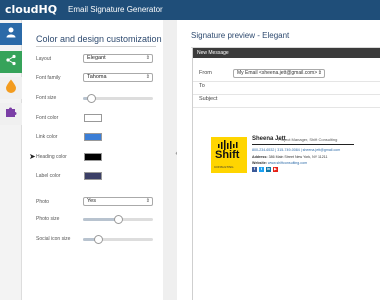 This screenshot has width=380, height=300. I want to click on from-label: From, so click(205, 73).